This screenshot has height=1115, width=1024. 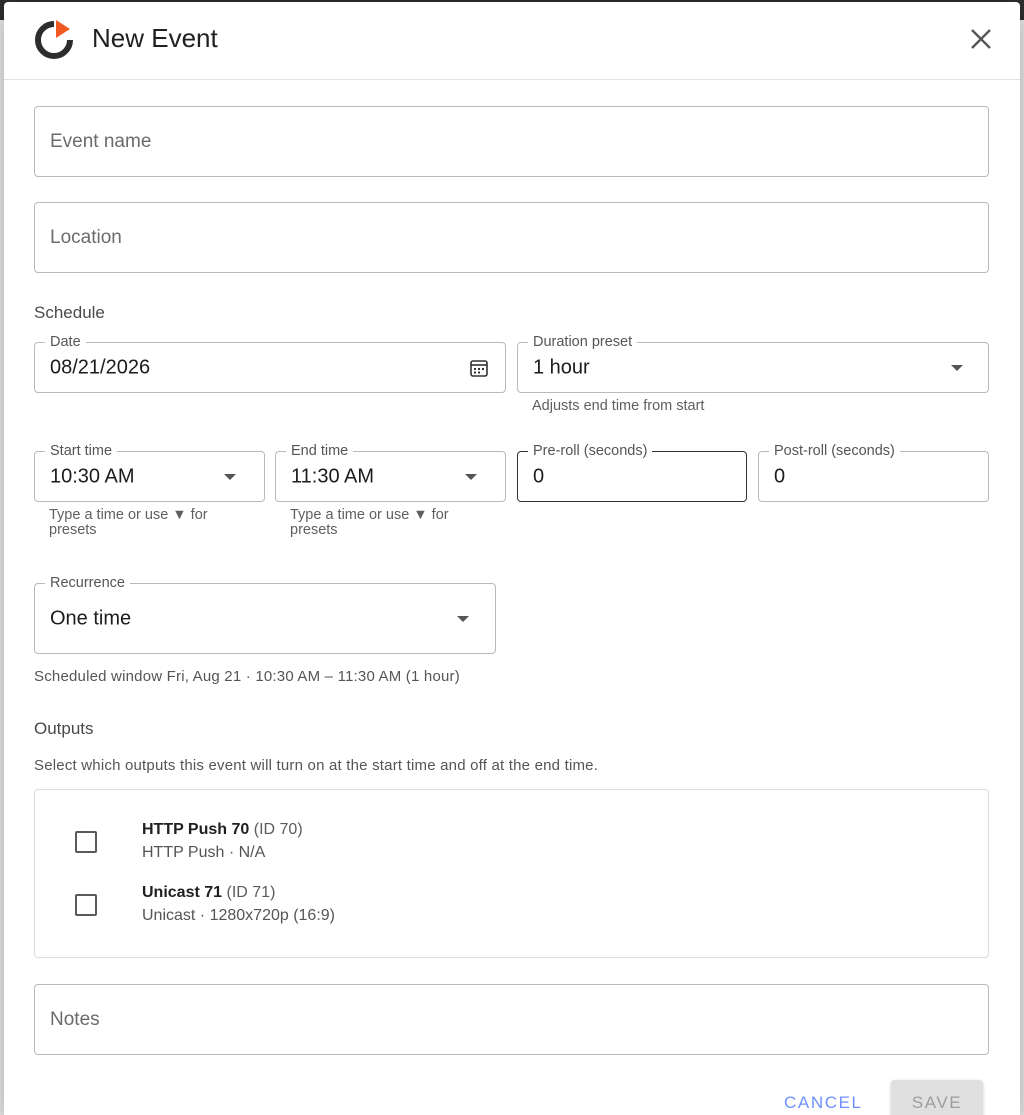 I want to click on pre-roll-value: 0, so click(x=539, y=476).